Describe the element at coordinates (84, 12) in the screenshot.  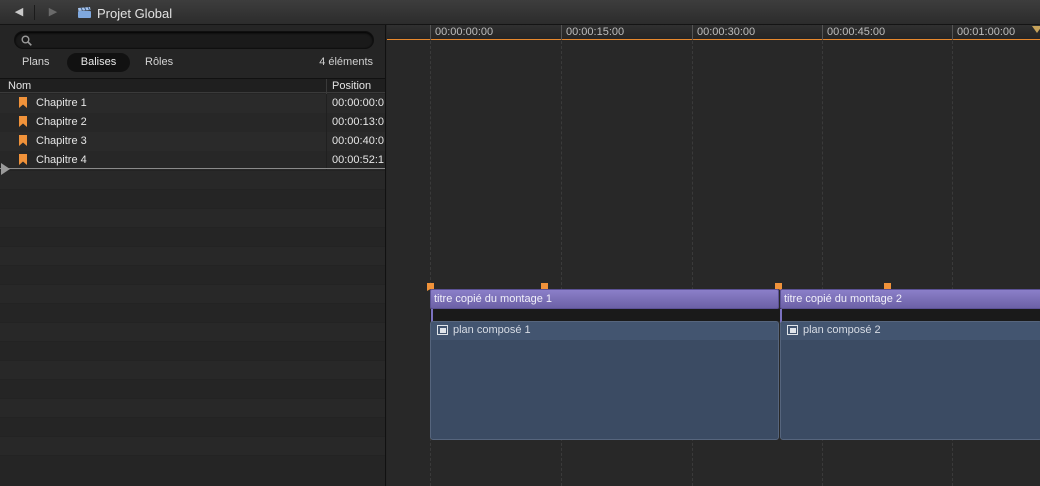
I see `clapperboard-icon` at that location.